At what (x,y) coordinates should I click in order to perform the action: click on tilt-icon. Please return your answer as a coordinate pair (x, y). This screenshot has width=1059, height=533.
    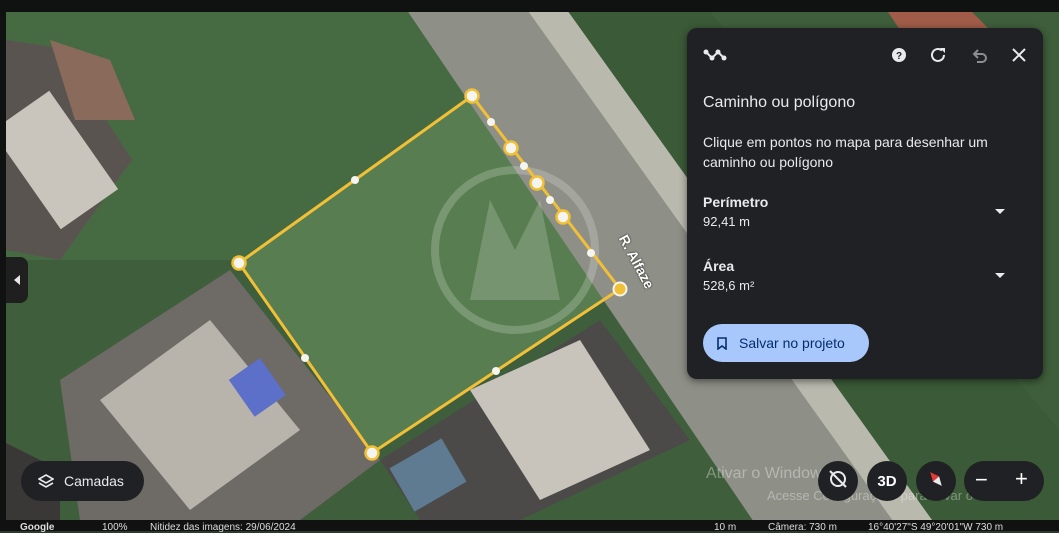
    Looking at the image, I should click on (838, 481).